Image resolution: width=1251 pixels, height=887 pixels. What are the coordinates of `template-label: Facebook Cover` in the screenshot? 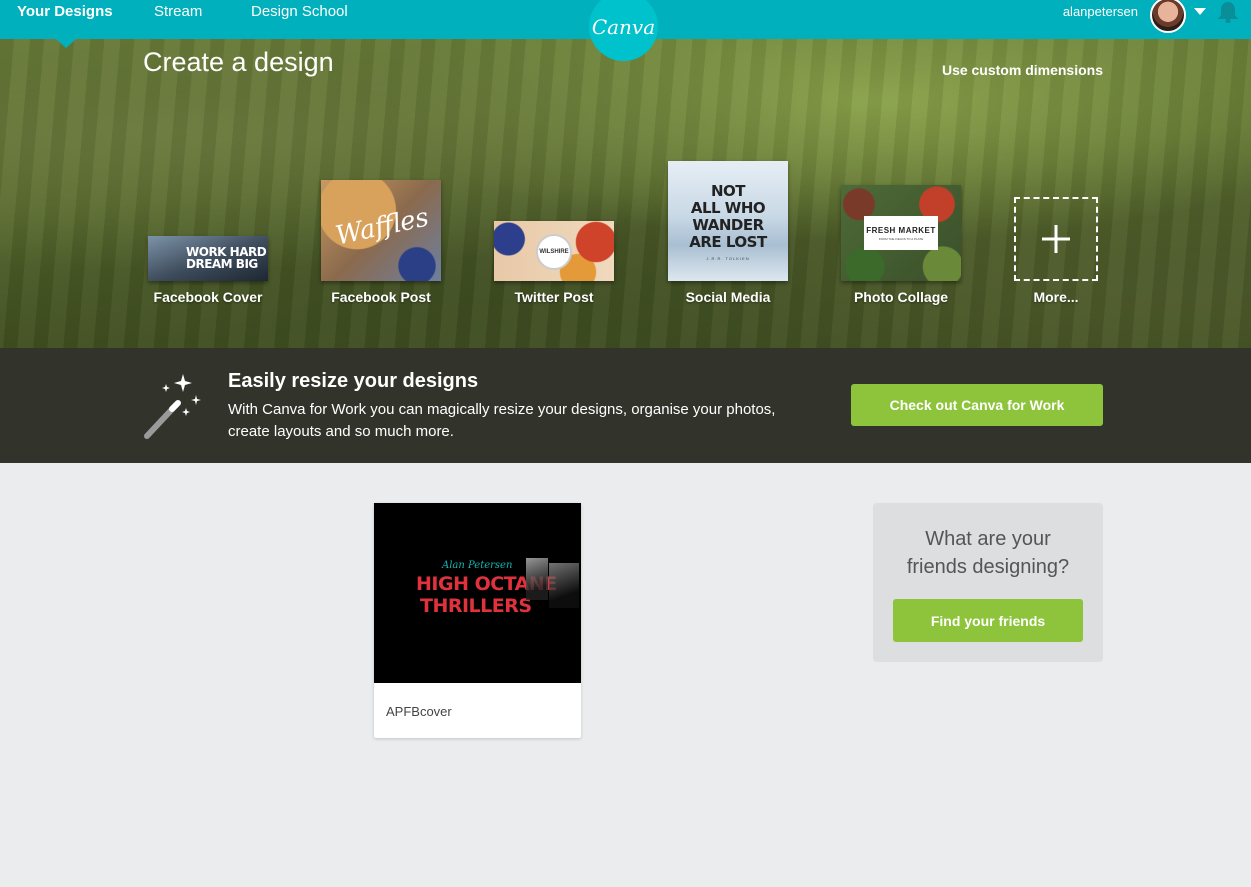 It's located at (208, 297).